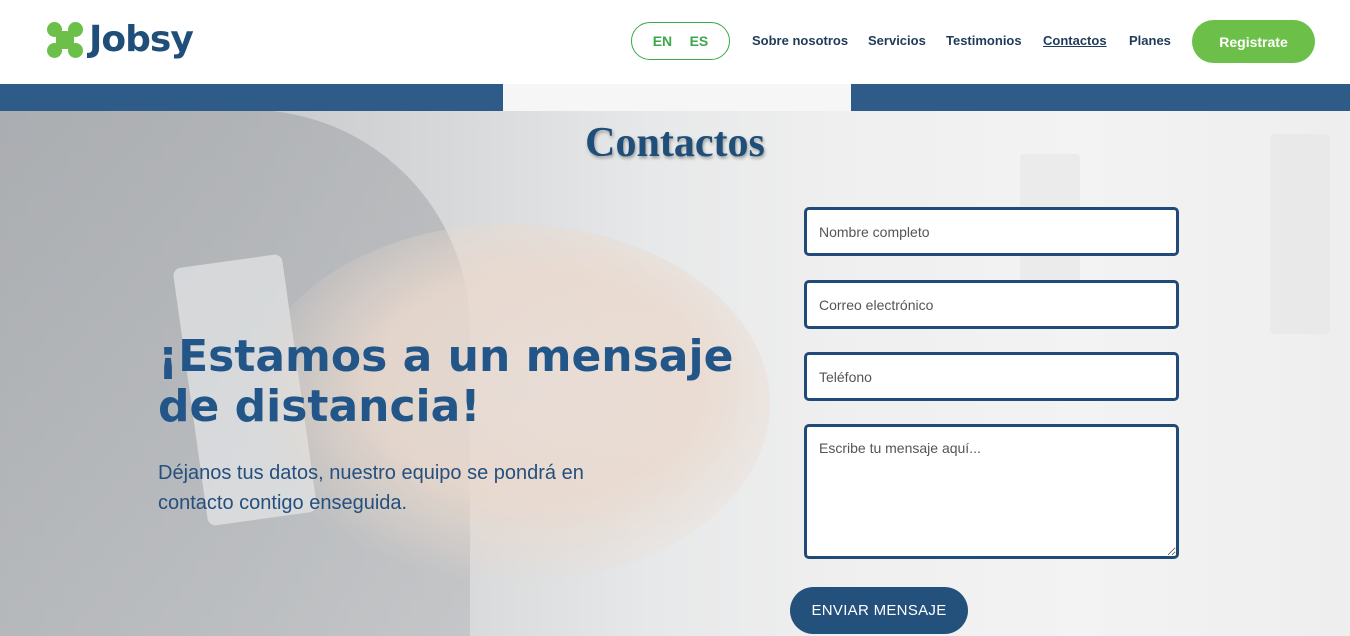  What do you see at coordinates (800, 40) in the screenshot?
I see `nav-sobre-nosotros: Sobre nosotros` at bounding box center [800, 40].